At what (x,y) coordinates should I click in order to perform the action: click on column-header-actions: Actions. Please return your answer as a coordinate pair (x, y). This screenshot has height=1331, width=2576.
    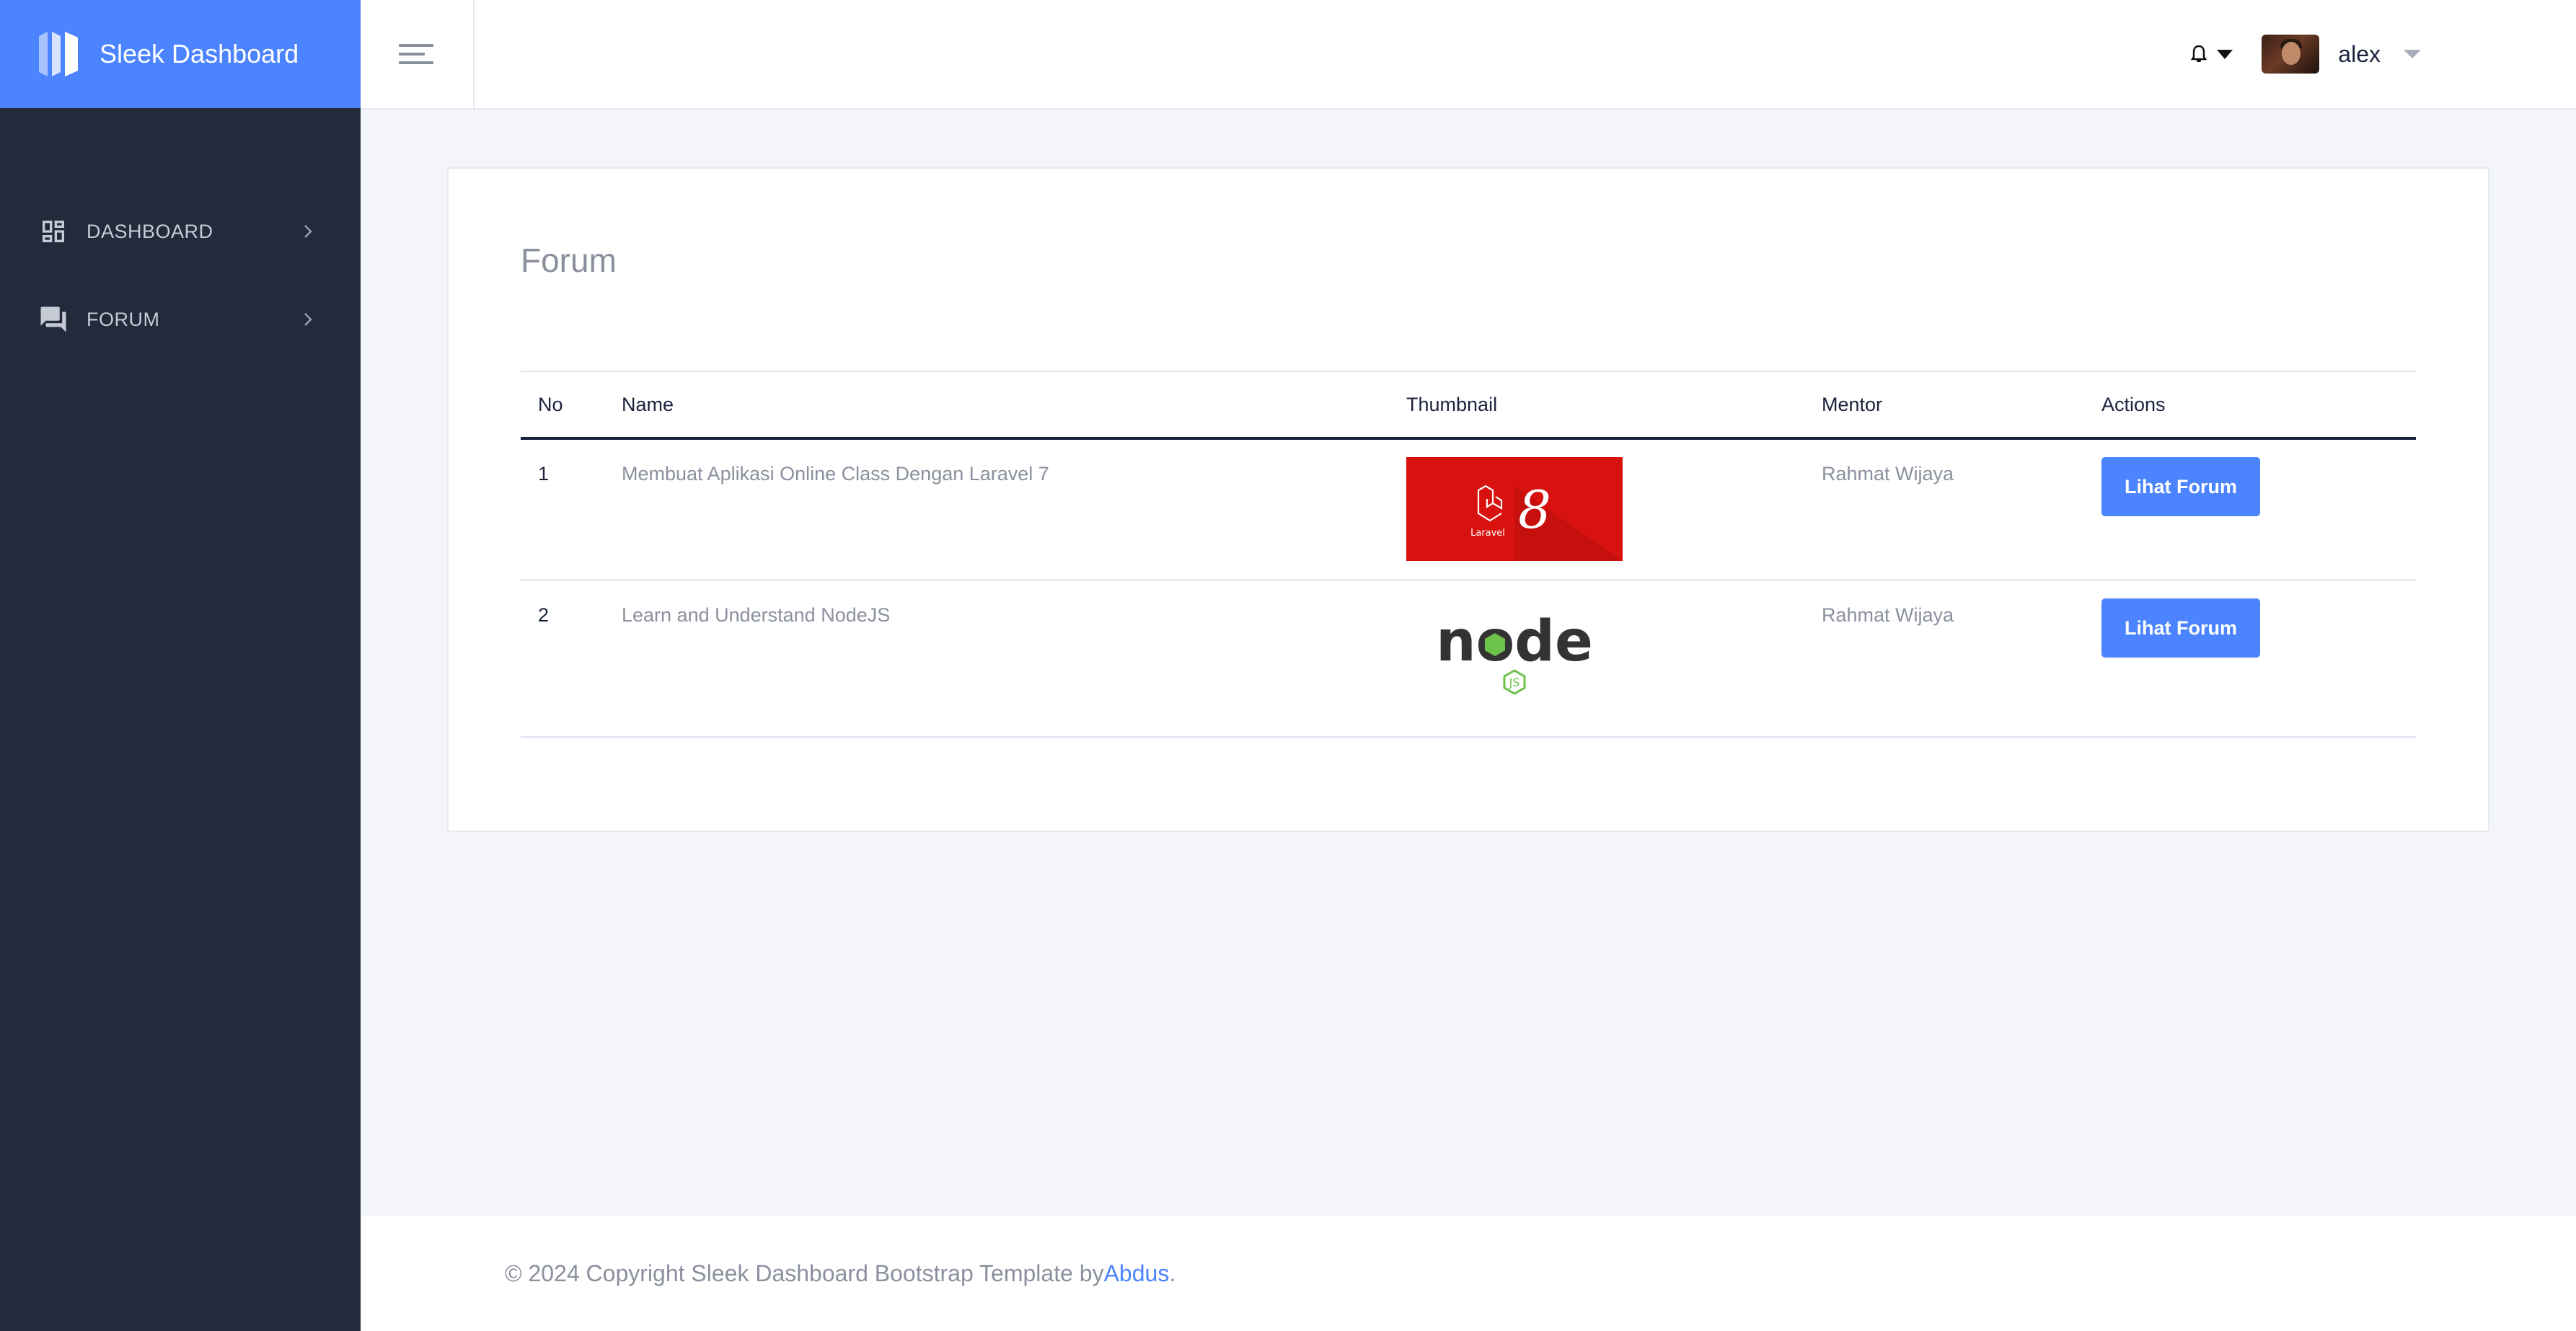
    Looking at the image, I should click on (2133, 404).